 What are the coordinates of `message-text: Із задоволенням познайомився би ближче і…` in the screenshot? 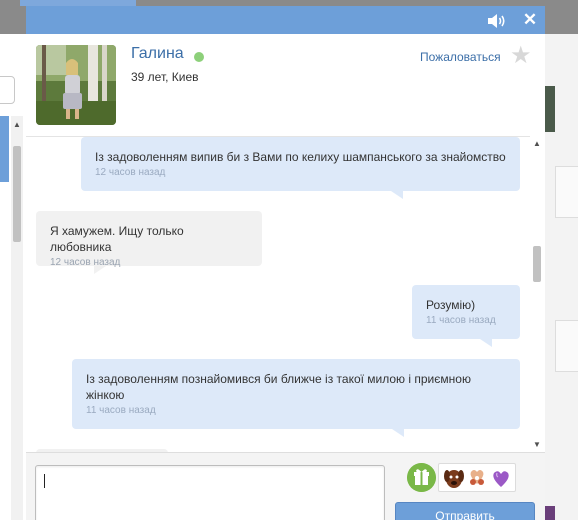 It's located at (278, 387).